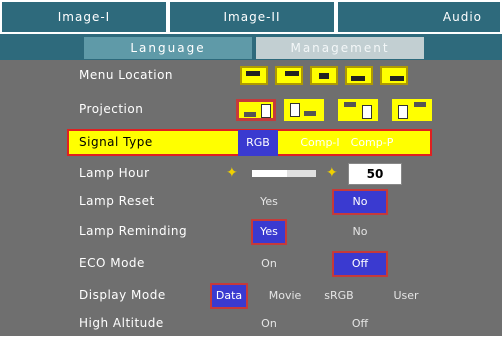 The image size is (502, 337). What do you see at coordinates (340, 48) in the screenshot?
I see `tab-management: Management` at bounding box center [340, 48].